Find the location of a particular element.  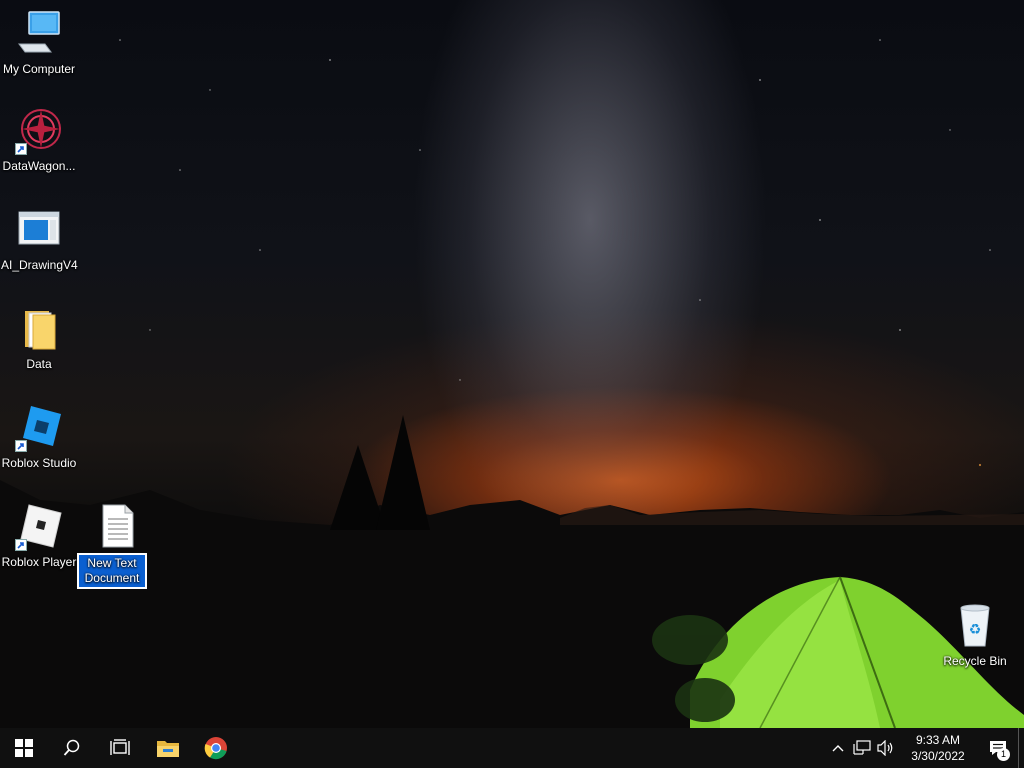

chrome-icon is located at coordinates (215, 748).